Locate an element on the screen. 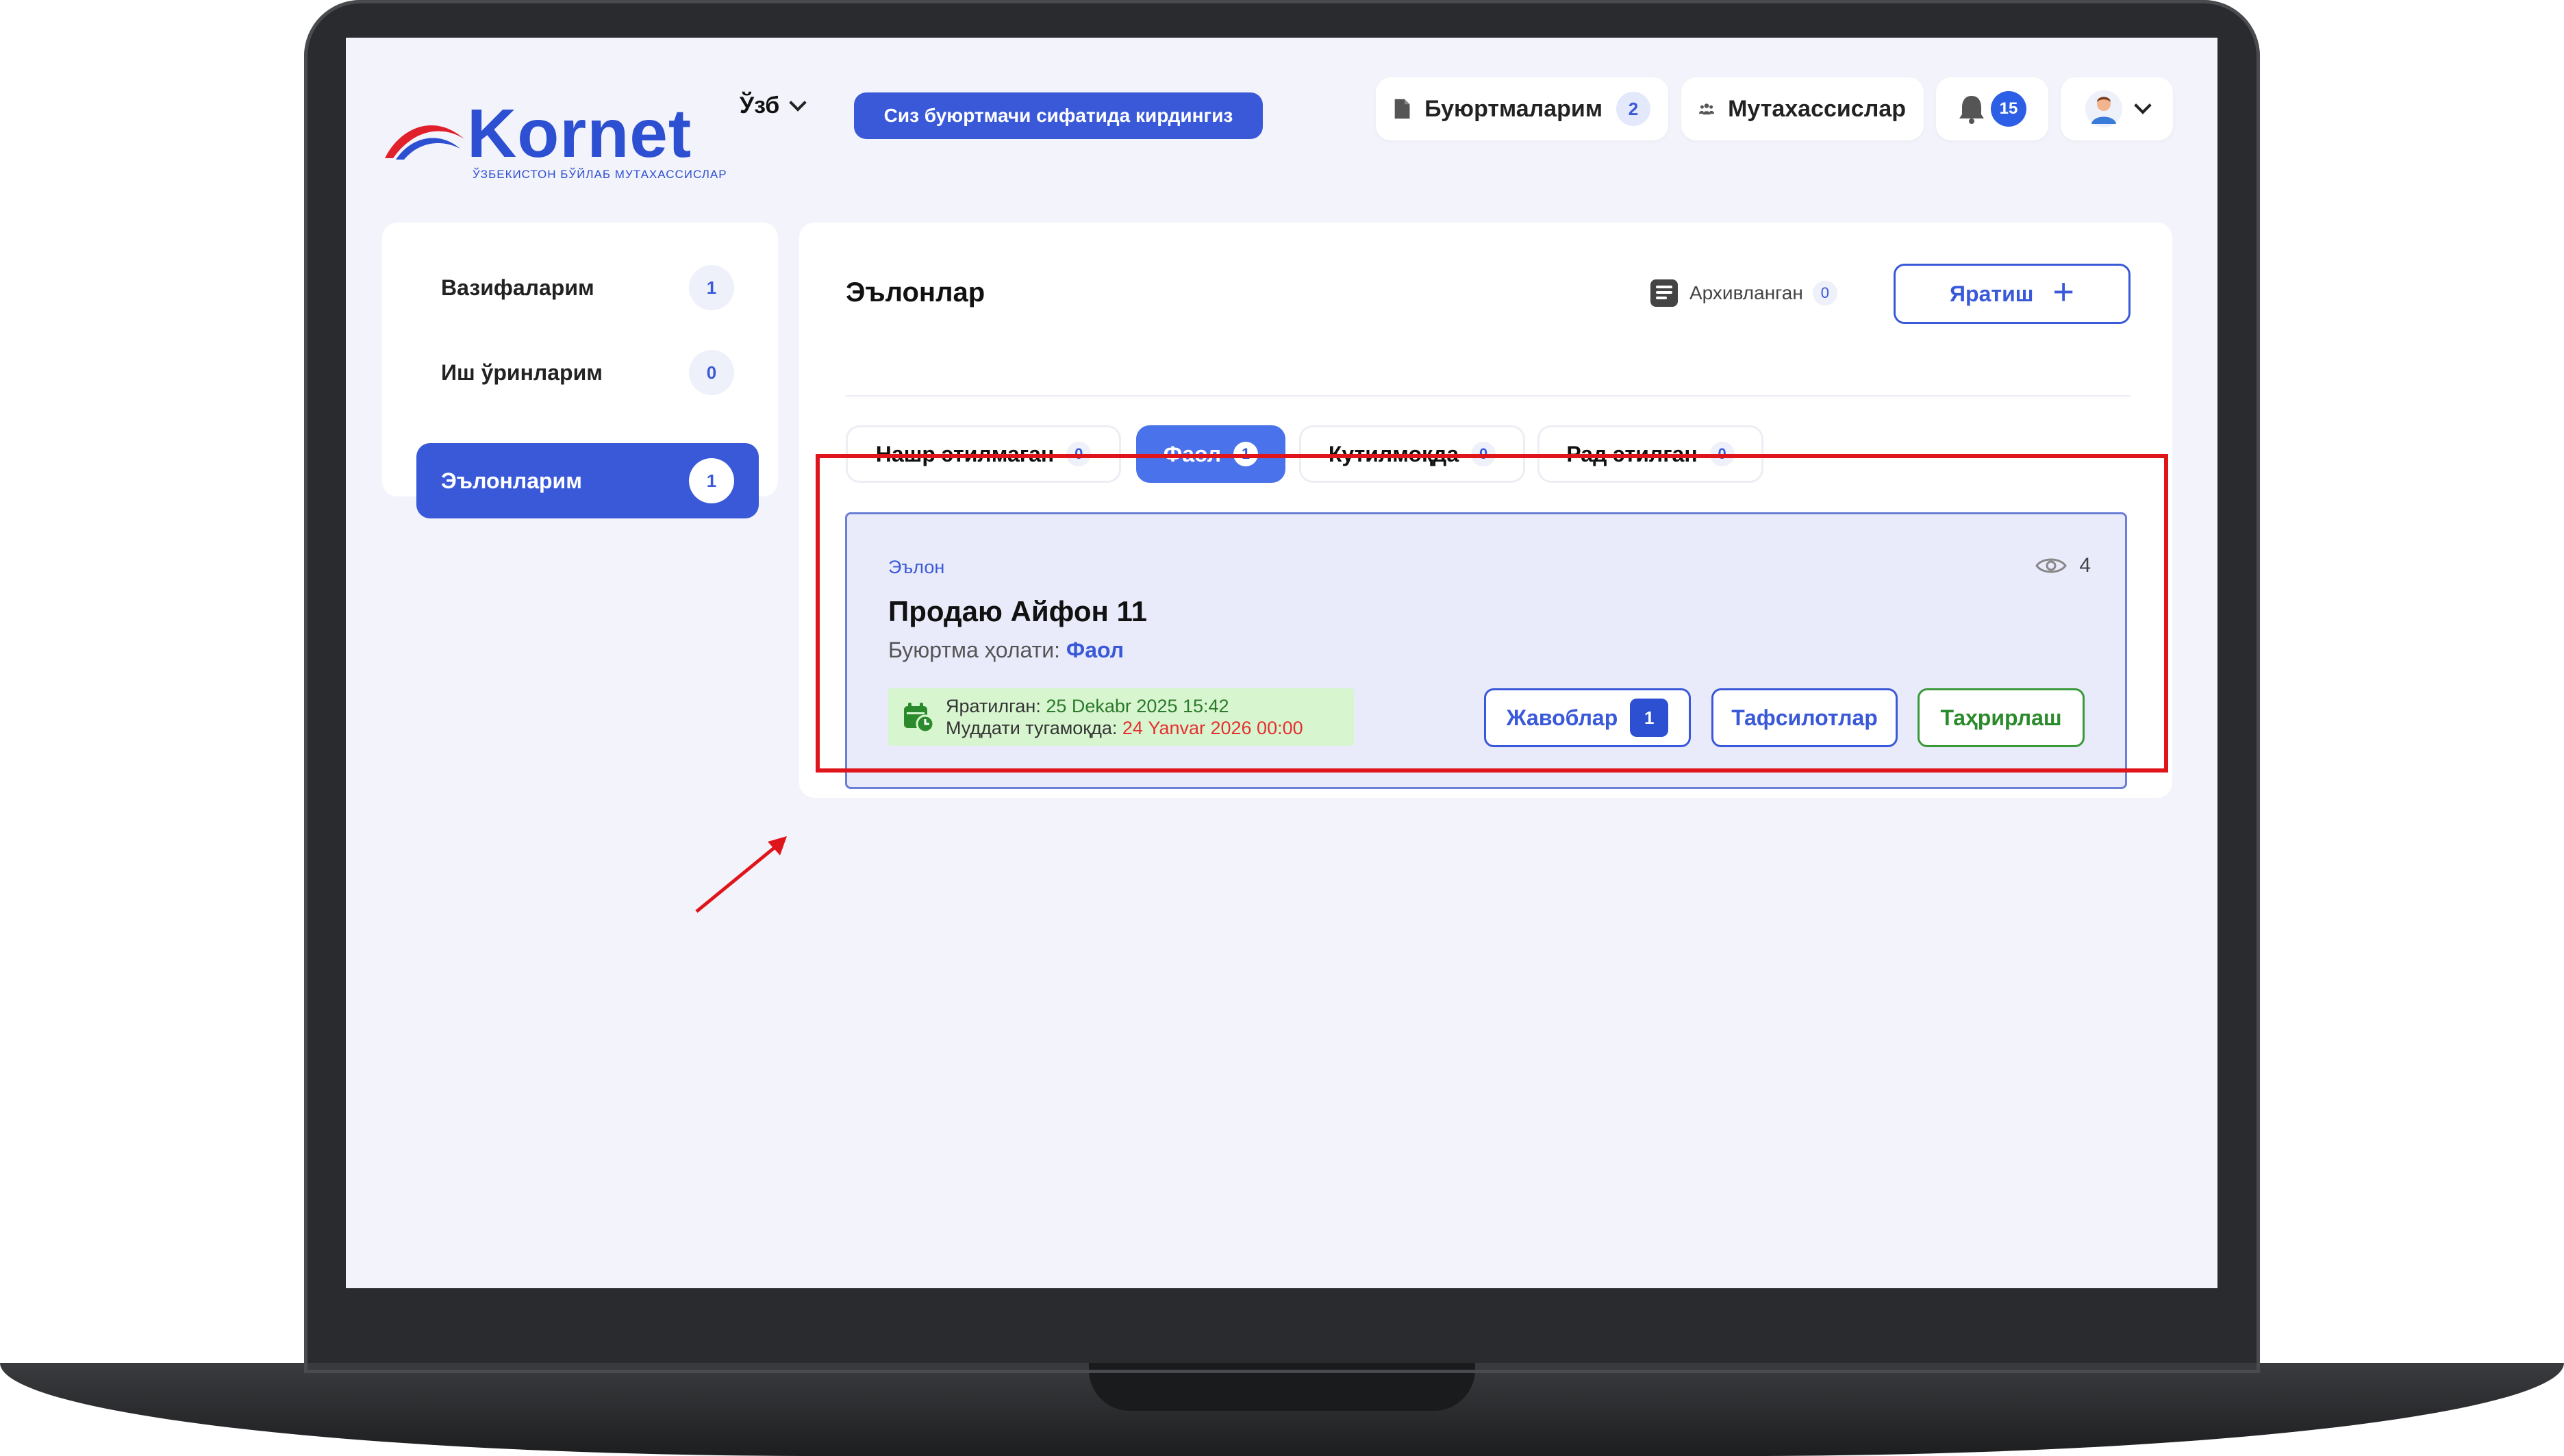 This screenshot has height=1456, width=2564. logo-text: Kornet is located at coordinates (579, 133).